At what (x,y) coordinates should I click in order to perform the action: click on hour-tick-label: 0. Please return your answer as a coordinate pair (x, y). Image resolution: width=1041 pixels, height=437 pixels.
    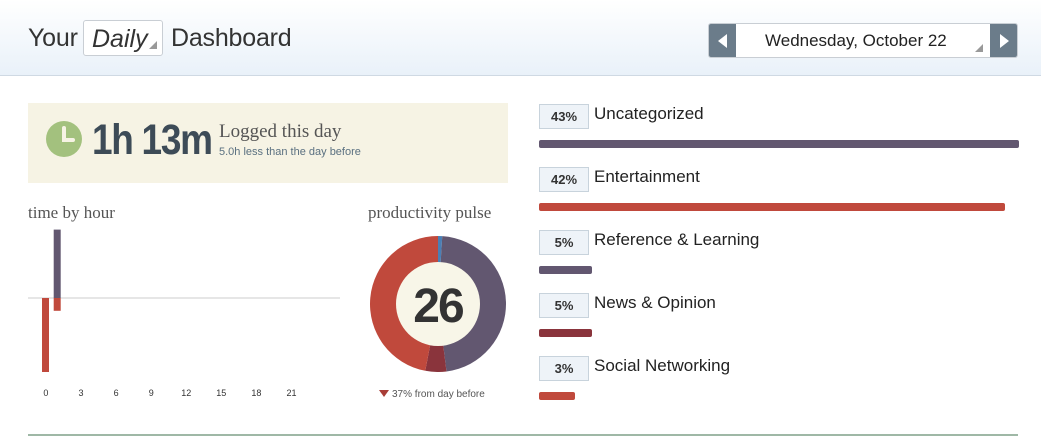
    Looking at the image, I should click on (46, 393).